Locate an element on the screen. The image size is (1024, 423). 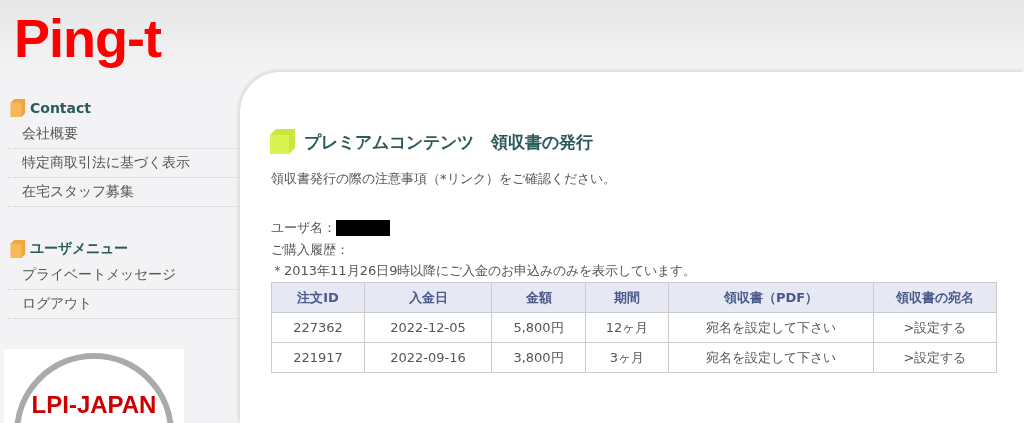
notice-text: 領収書発行の際の注意事項（*リンク）をご確認ください。 is located at coordinates (444, 179).